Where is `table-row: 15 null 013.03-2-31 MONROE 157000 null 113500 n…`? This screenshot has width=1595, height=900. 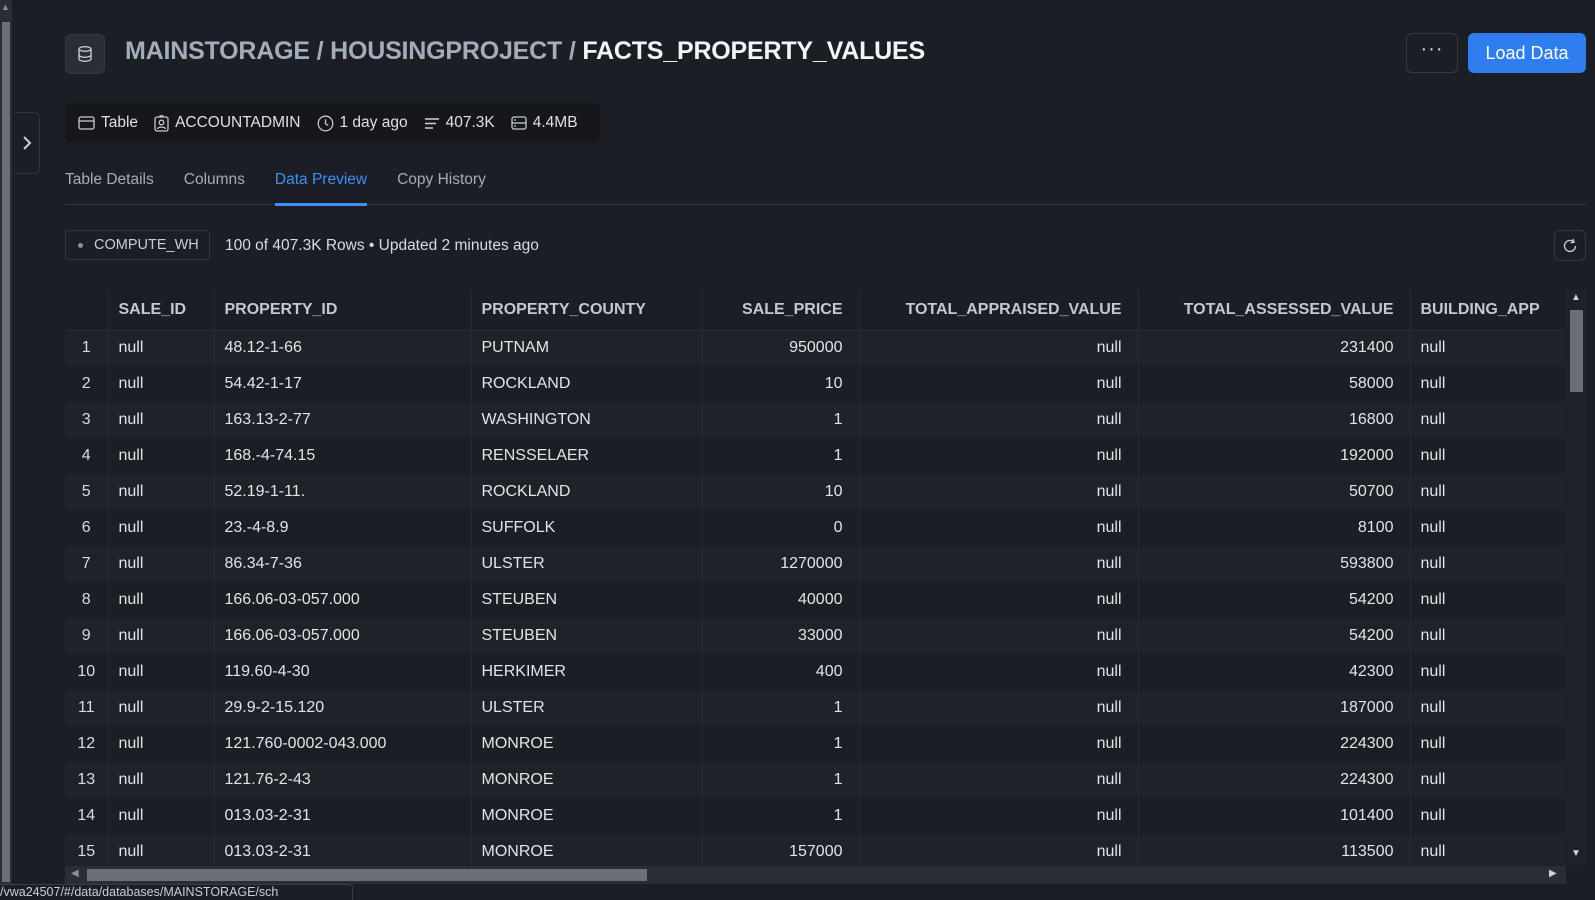 table-row: 15 null 013.03-2-31 MONROE 157000 null 113500 n… is located at coordinates (815, 850).